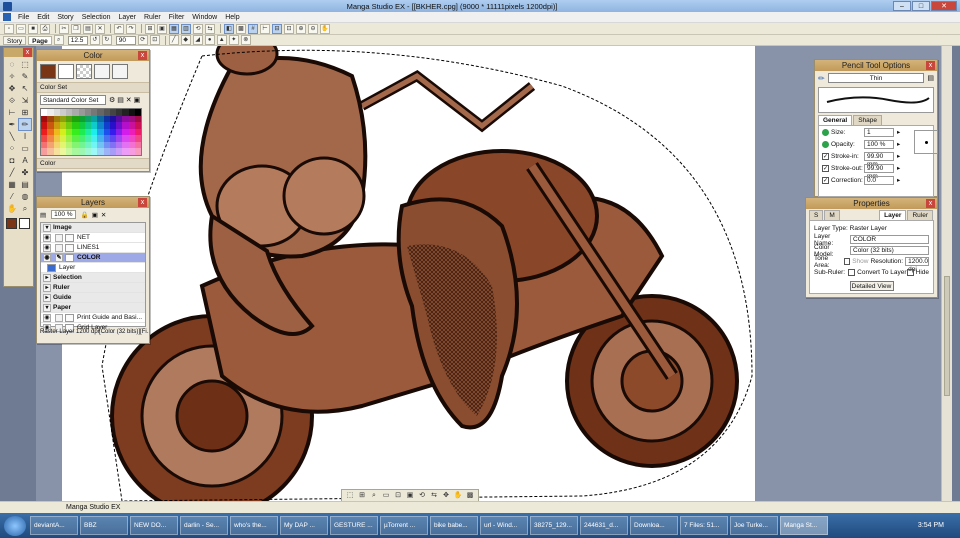  Describe the element at coordinates (12, 196) in the screenshot. I see `eyedropper-icon: ⁄` at that location.